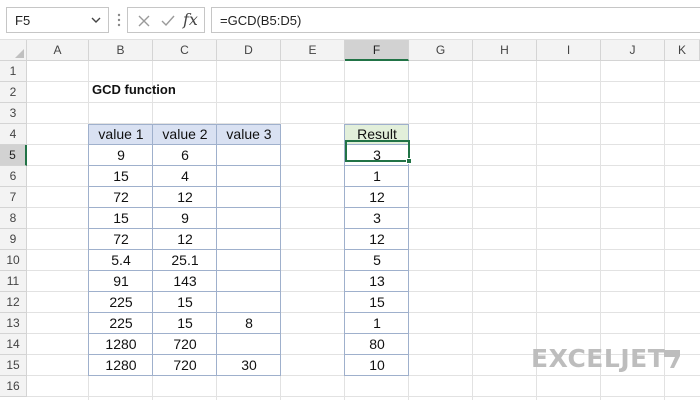 Image resolution: width=700 pixels, height=400 pixels. I want to click on table-cell: 5.4, so click(121, 260).